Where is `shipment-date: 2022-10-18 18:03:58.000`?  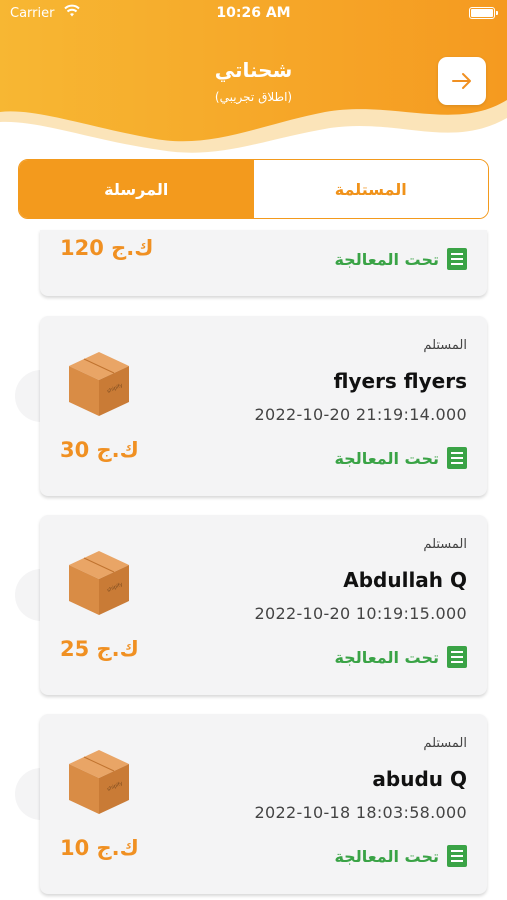 shipment-date: 2022-10-18 18:03:58.000 is located at coordinates (360, 812).